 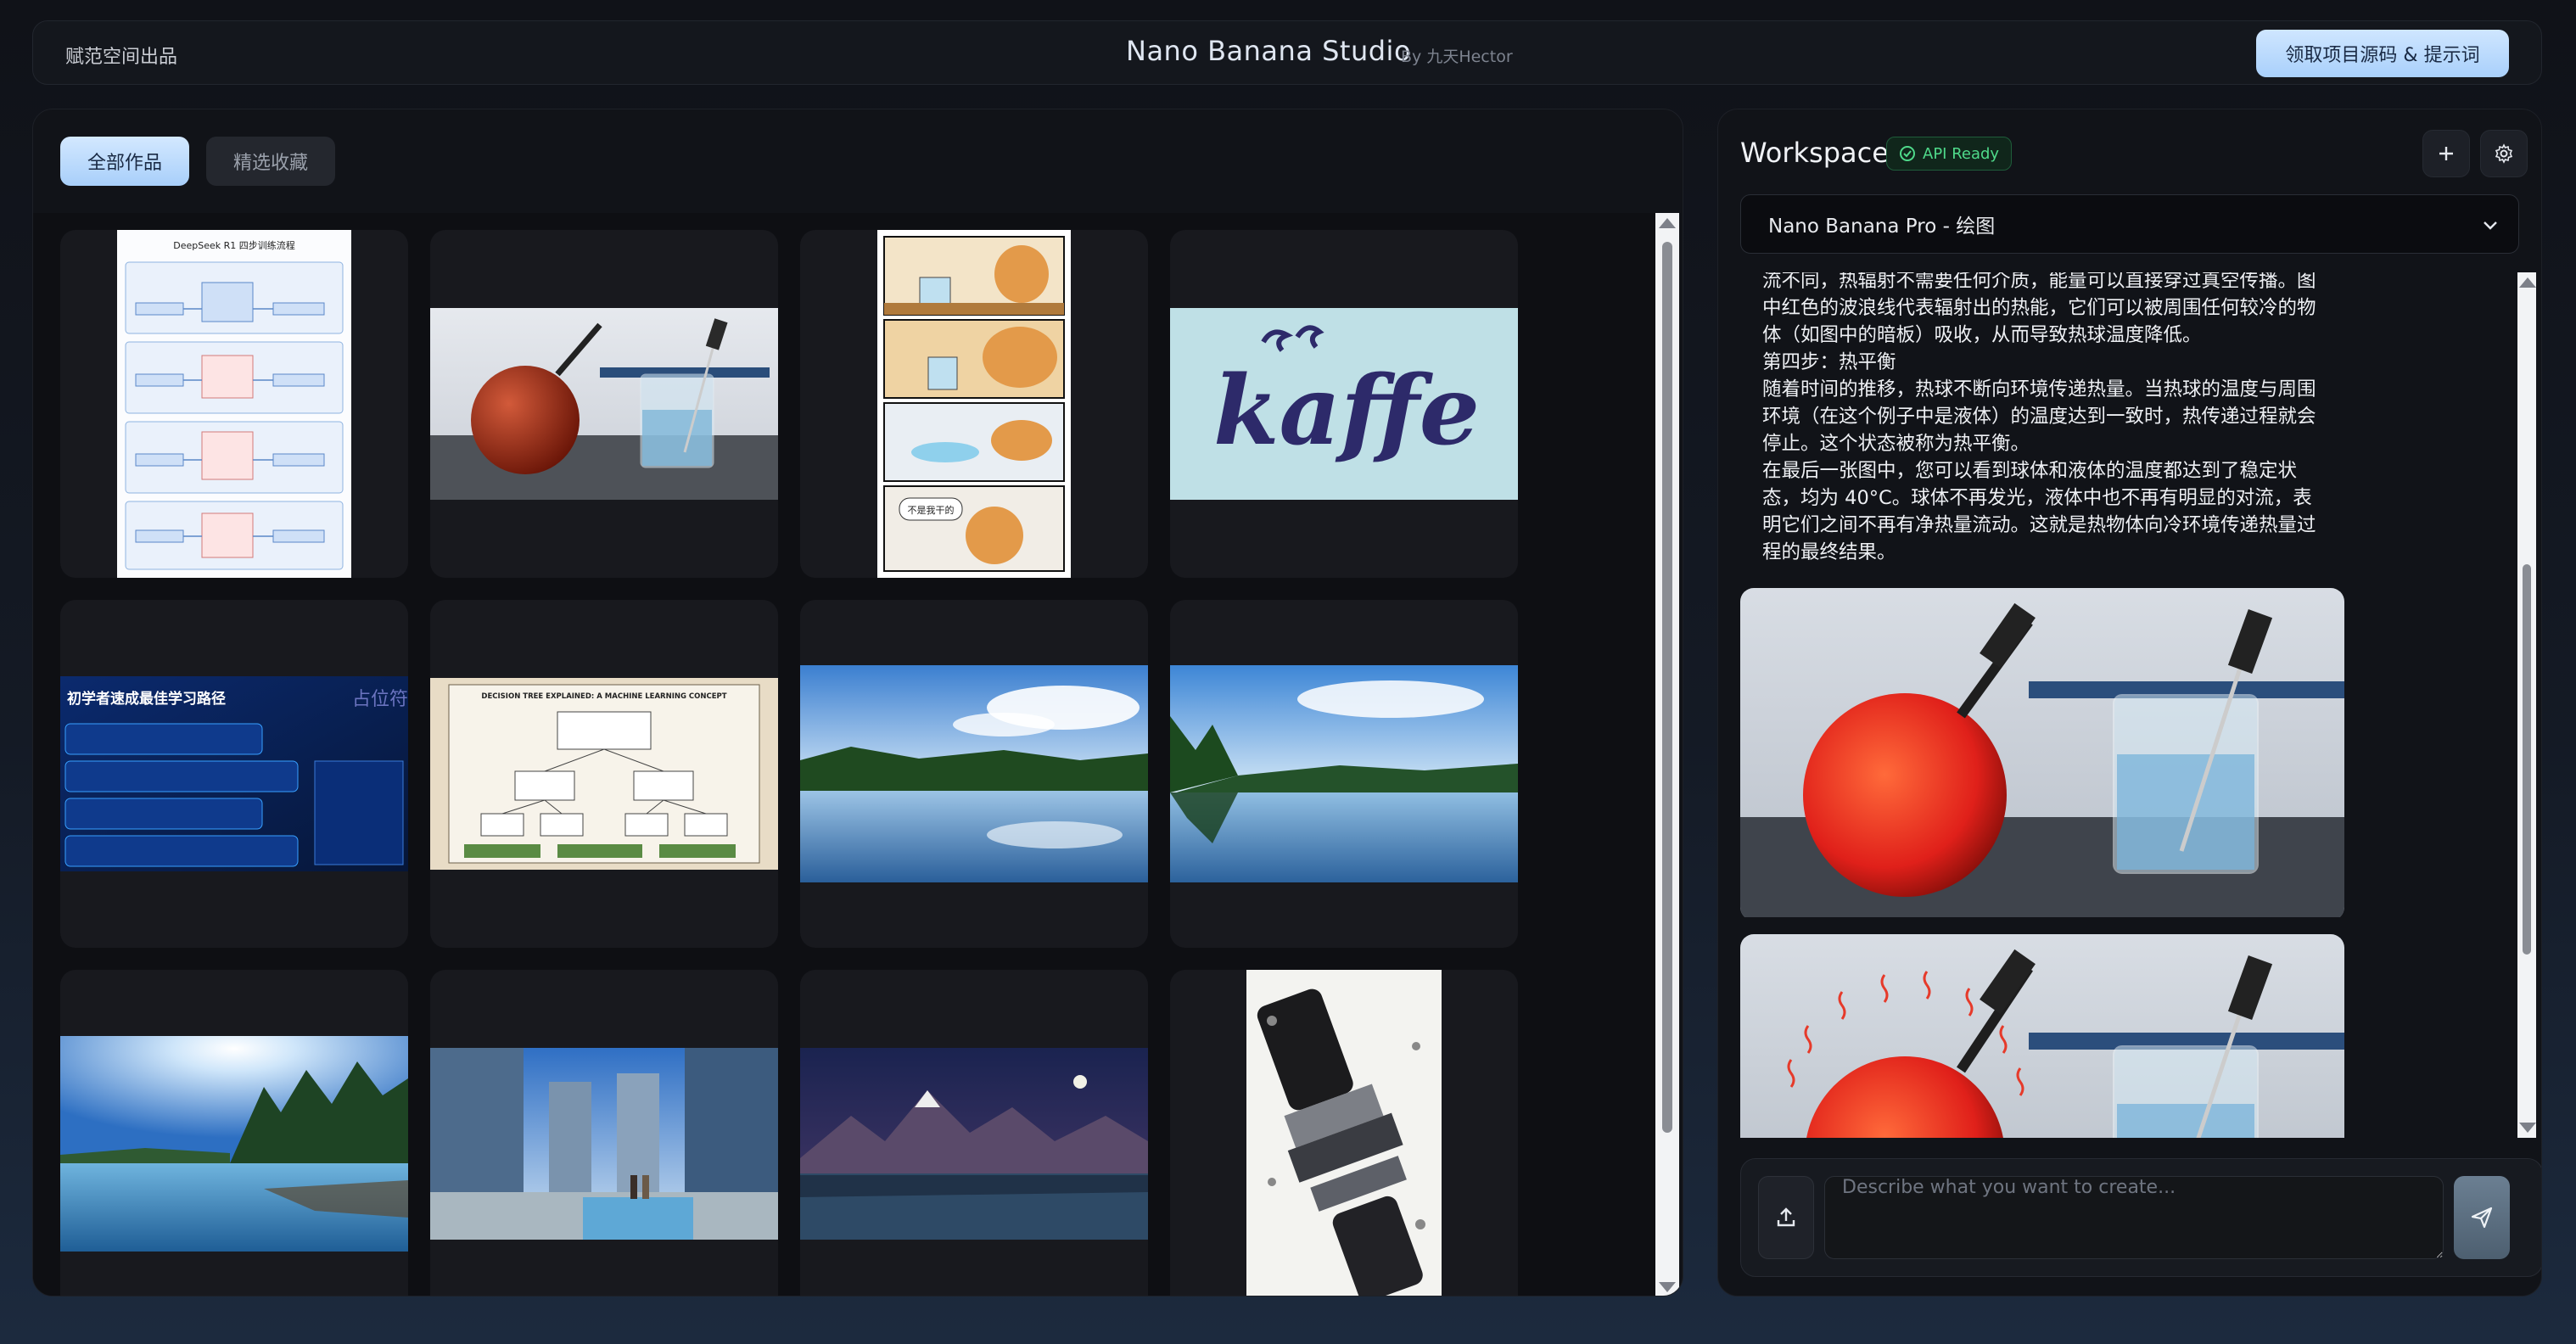 What do you see at coordinates (604, 1144) in the screenshot?
I see `city-street-thumbnail` at bounding box center [604, 1144].